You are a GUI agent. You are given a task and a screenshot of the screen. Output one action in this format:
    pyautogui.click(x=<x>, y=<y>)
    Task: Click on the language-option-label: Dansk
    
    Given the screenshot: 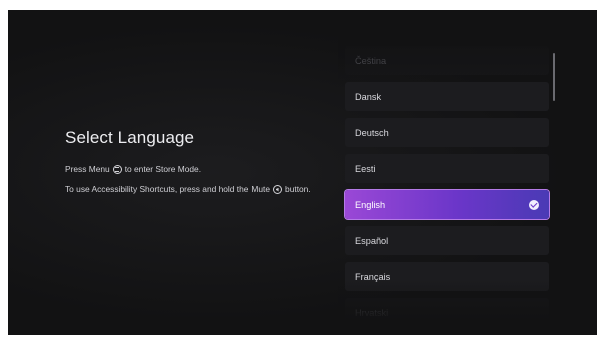 What is the action you would take?
    pyautogui.click(x=368, y=96)
    